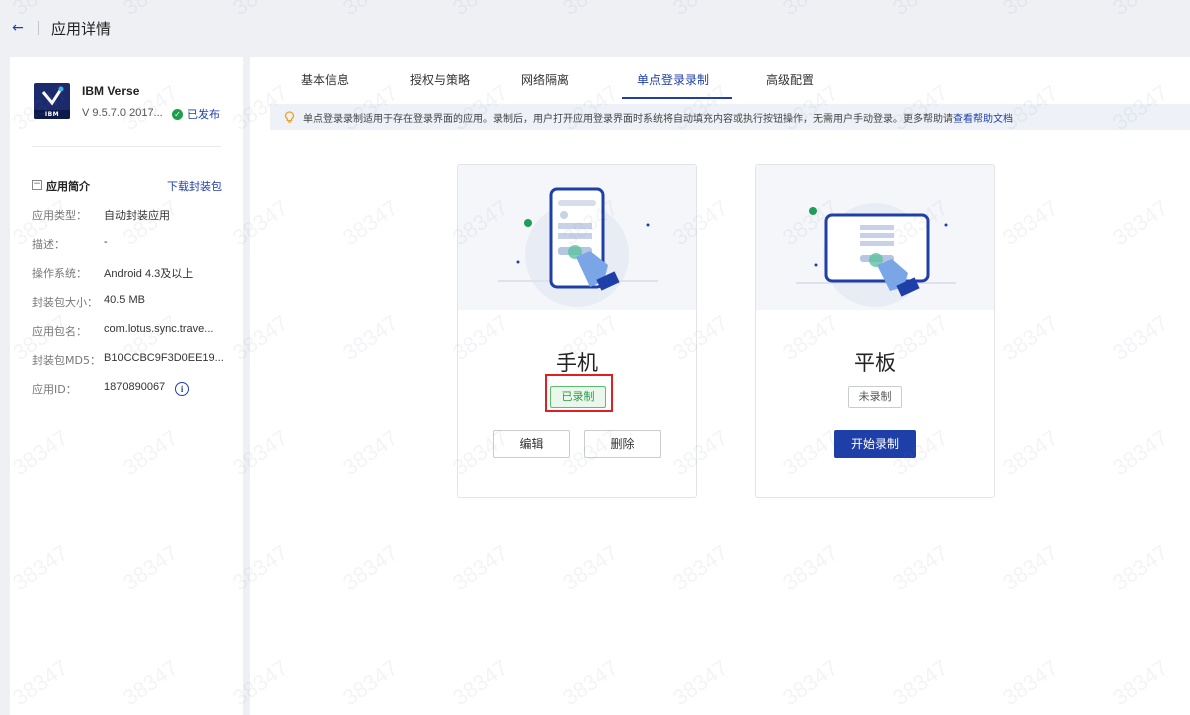 The height and width of the screenshot is (715, 1190). Describe the element at coordinates (66, 360) in the screenshot. I see `info-label: 封装包MD5：` at that location.